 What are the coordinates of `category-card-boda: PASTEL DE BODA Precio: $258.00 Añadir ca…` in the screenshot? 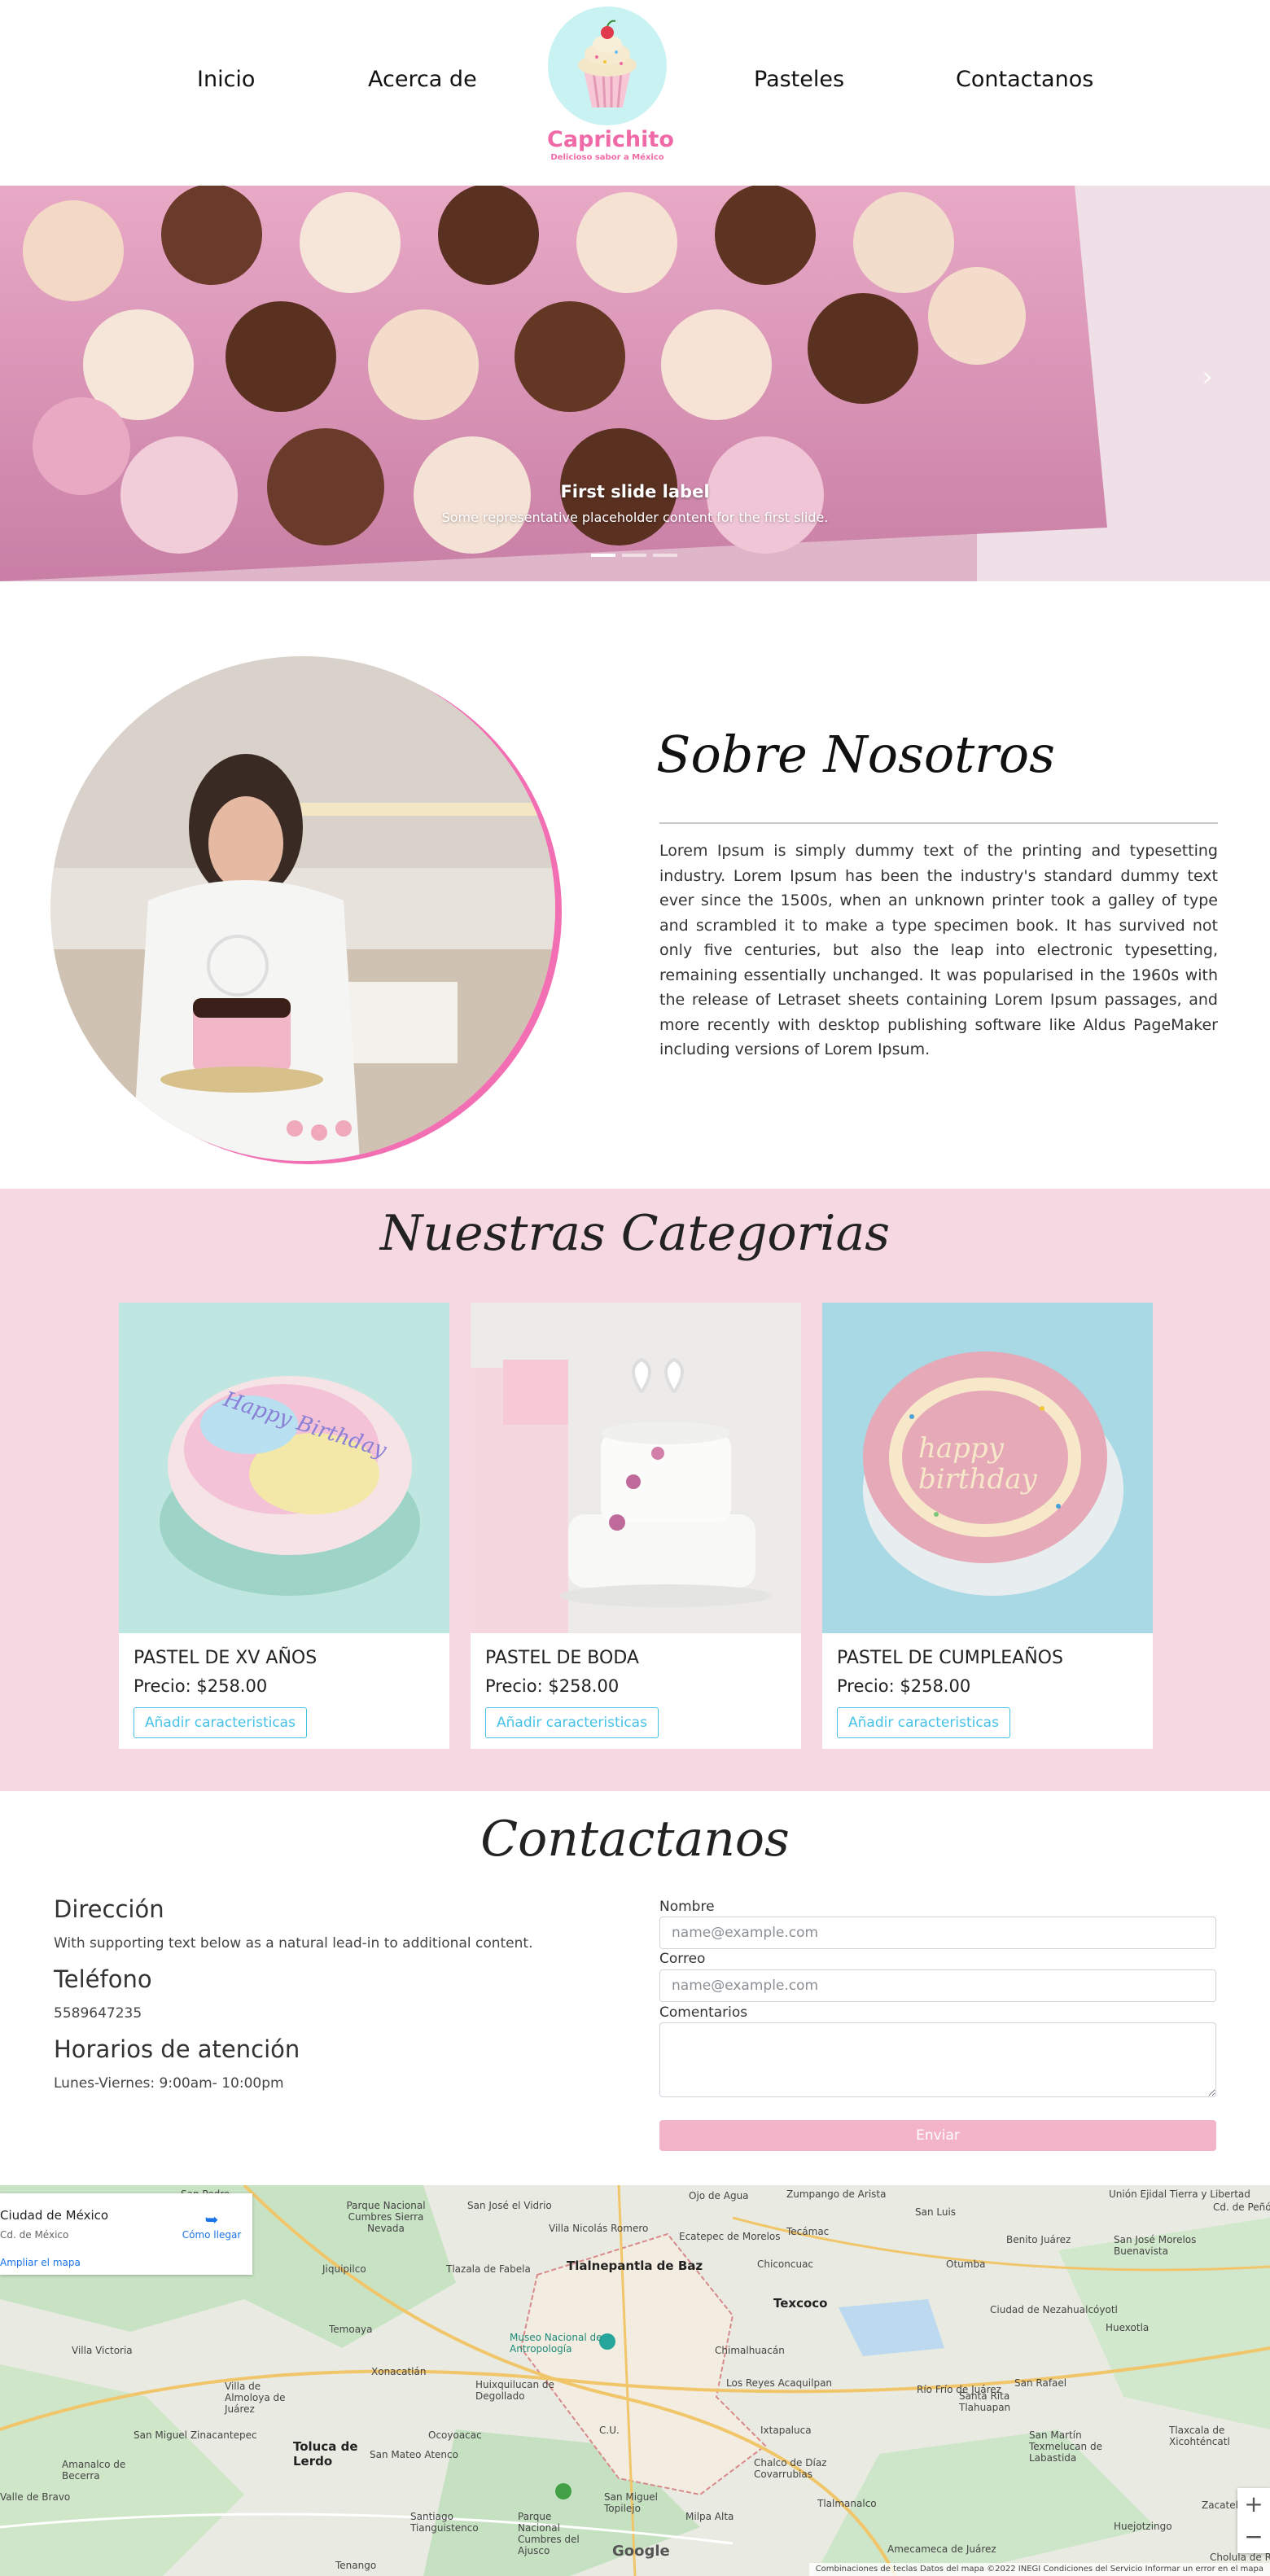 It's located at (636, 1526).